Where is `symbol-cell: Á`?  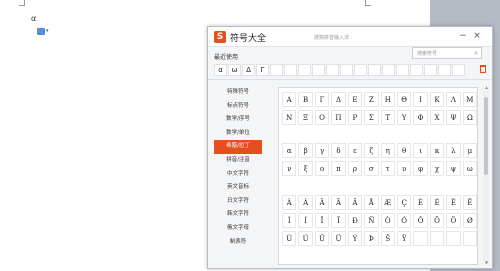
symbol-cell: Á is located at coordinates (305, 202).